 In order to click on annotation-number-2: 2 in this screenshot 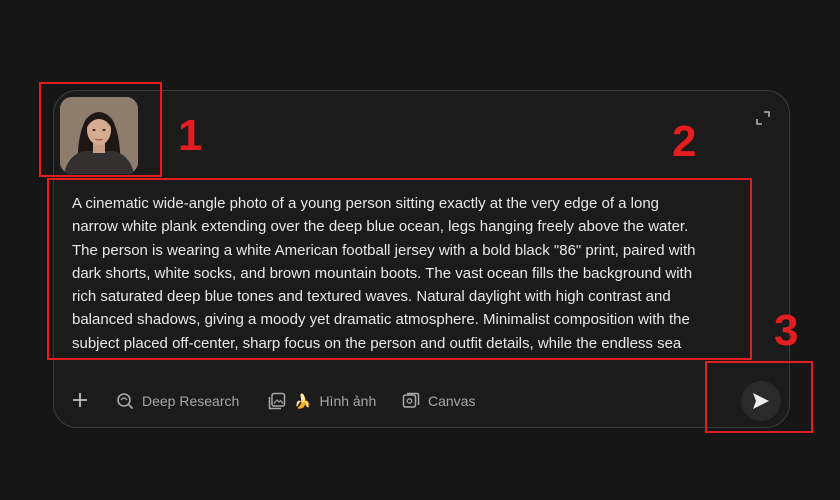, I will do `click(684, 141)`.